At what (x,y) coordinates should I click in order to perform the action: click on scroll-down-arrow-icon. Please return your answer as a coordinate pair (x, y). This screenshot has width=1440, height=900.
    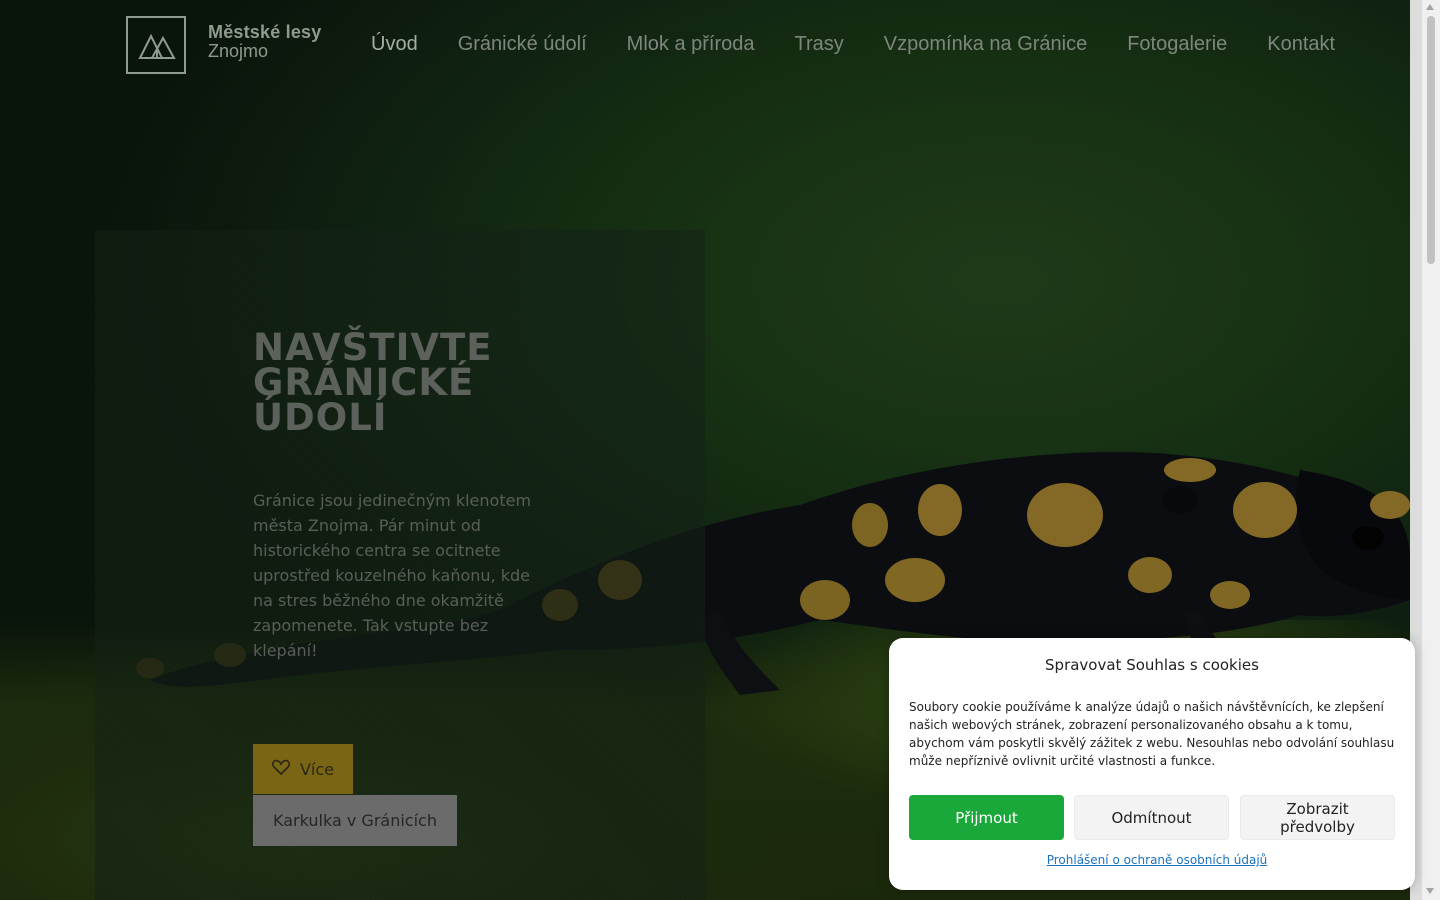
    Looking at the image, I should click on (1430, 891).